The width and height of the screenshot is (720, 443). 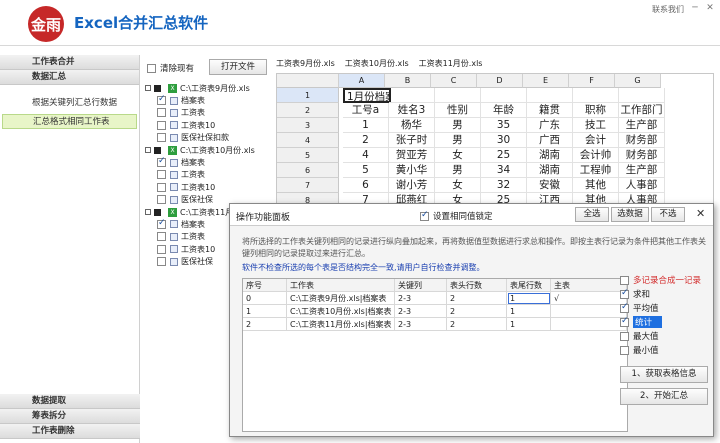 What do you see at coordinates (210, 162) in the screenshot?
I see `tree-sheet-node: 档案表` at bounding box center [210, 162].